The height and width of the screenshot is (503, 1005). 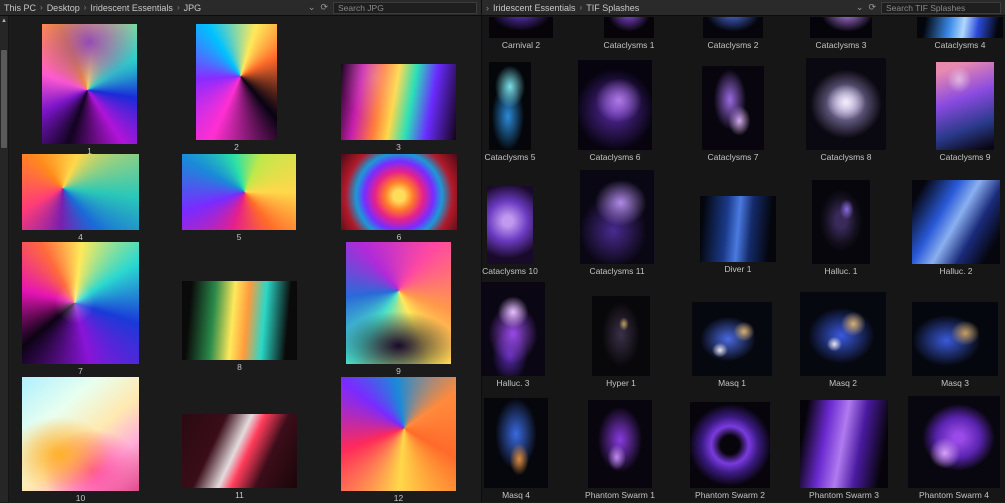 I want to click on file-item-cataclysms-1: Cataclysms 1, so click(x=629, y=33).